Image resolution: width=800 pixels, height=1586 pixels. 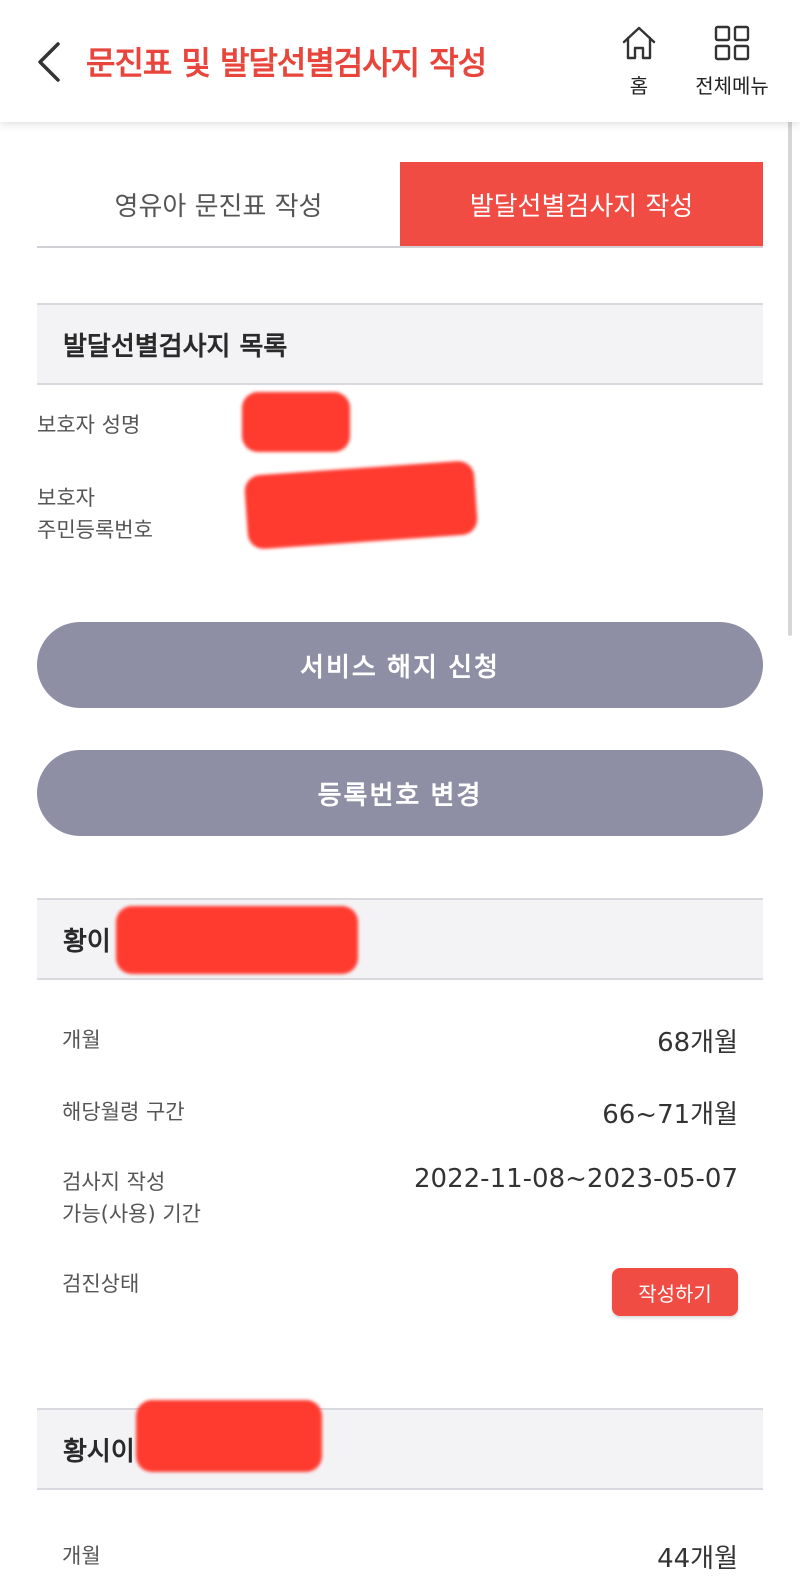 I want to click on child-1-status-label: 검진상태, so click(x=101, y=1284).